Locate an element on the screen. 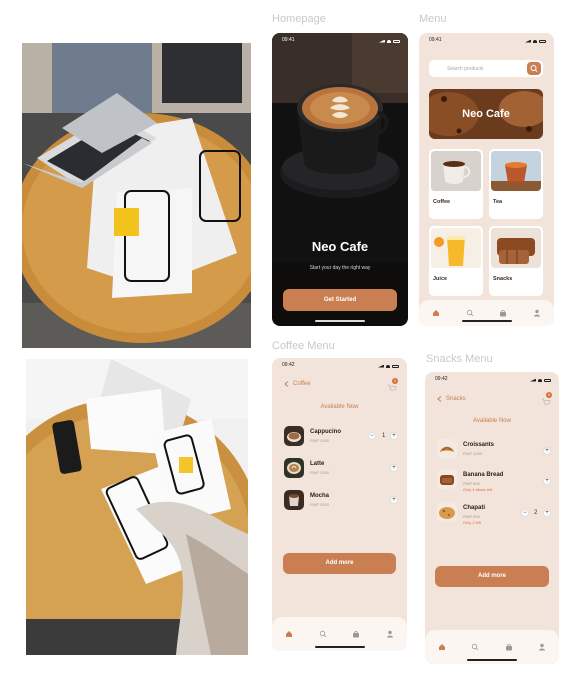 The image size is (582, 684). back-button: Coffee is located at coordinates (297, 384).